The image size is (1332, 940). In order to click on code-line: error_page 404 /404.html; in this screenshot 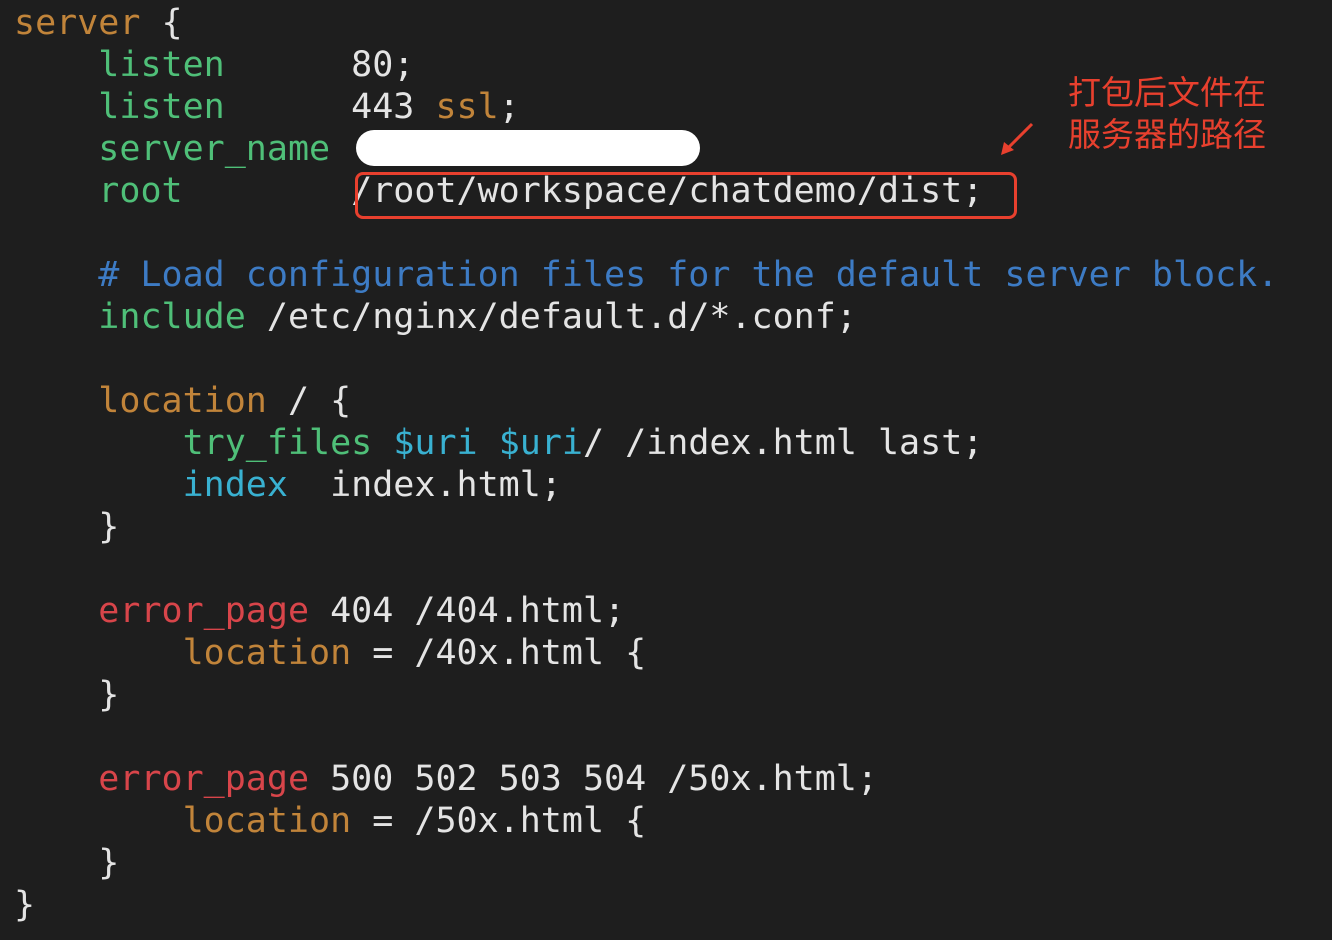, I will do `click(319, 611)`.